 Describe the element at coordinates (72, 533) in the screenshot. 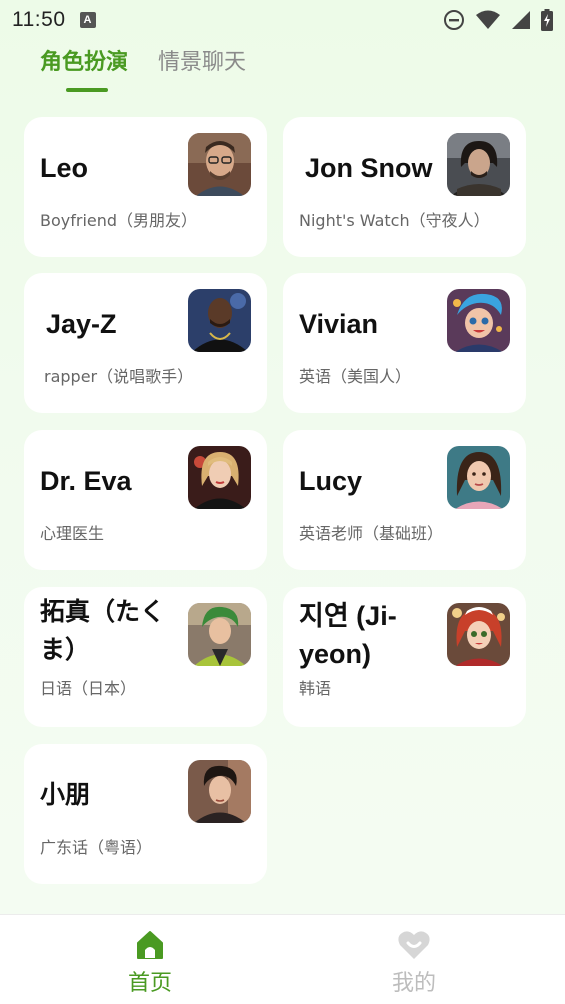

I see `character-description: 心理医生` at that location.